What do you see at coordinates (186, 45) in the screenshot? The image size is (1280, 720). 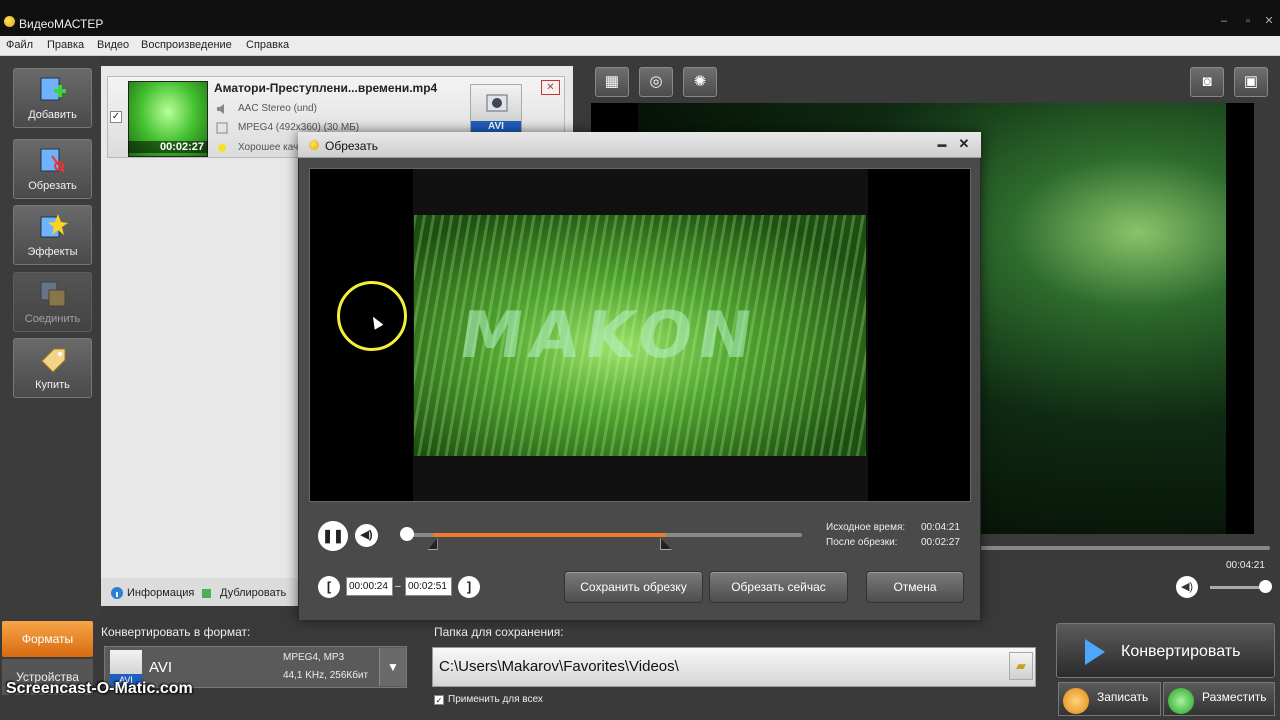 I see `menu-playback: Воспроизведение` at bounding box center [186, 45].